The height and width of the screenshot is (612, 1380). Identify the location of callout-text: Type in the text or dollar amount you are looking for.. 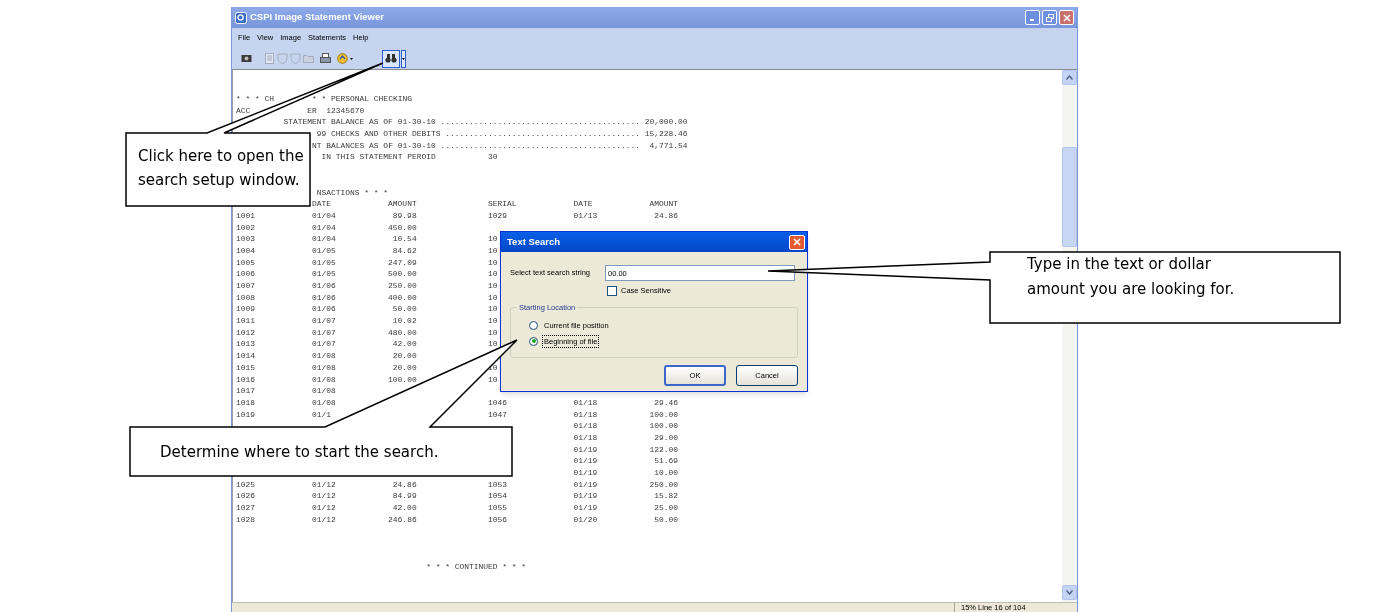
(1131, 277).